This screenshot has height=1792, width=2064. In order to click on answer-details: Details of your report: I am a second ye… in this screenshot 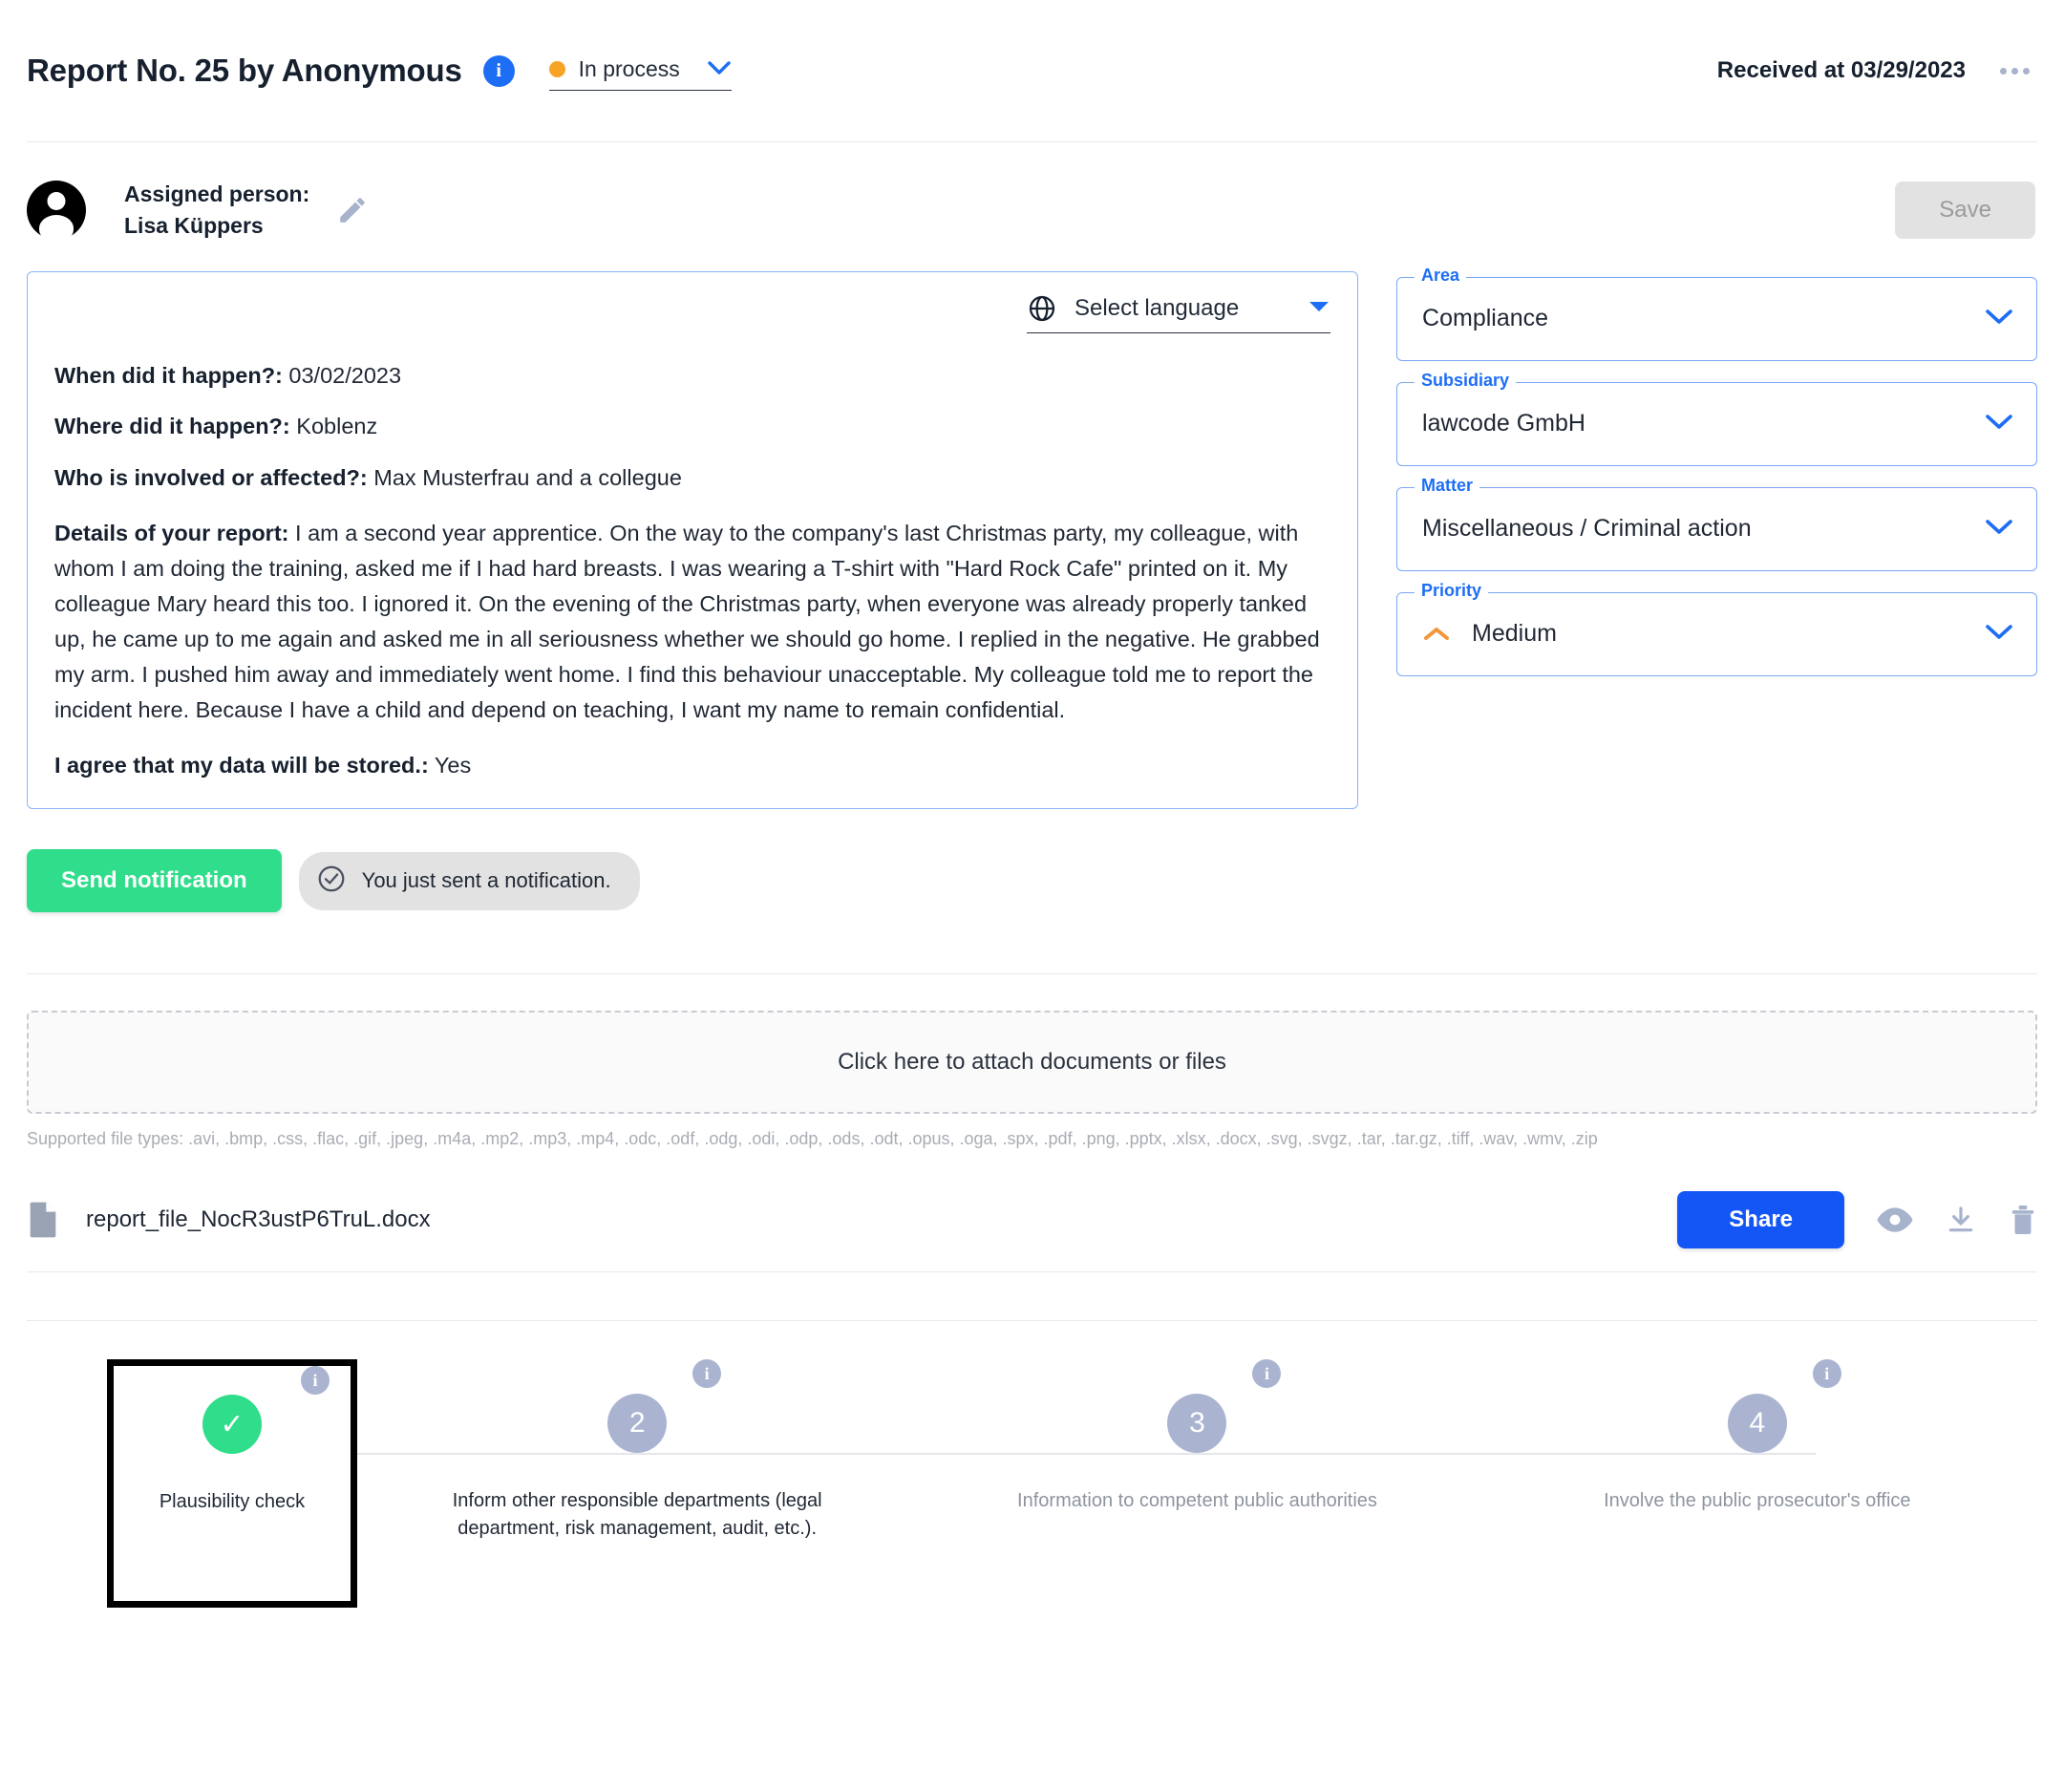, I will do `click(692, 622)`.